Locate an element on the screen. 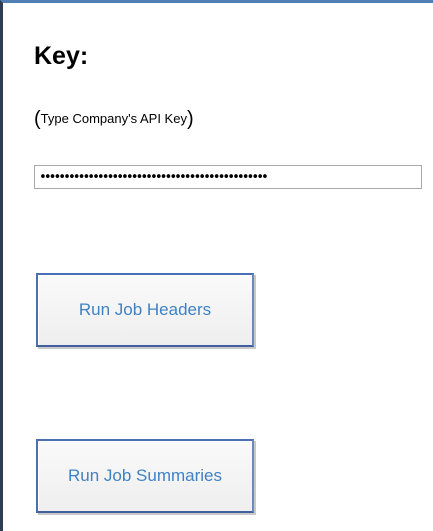 Image resolution: width=433 pixels, height=531 pixels. run-job-summaries-button: Run Job Summaries is located at coordinates (145, 476).